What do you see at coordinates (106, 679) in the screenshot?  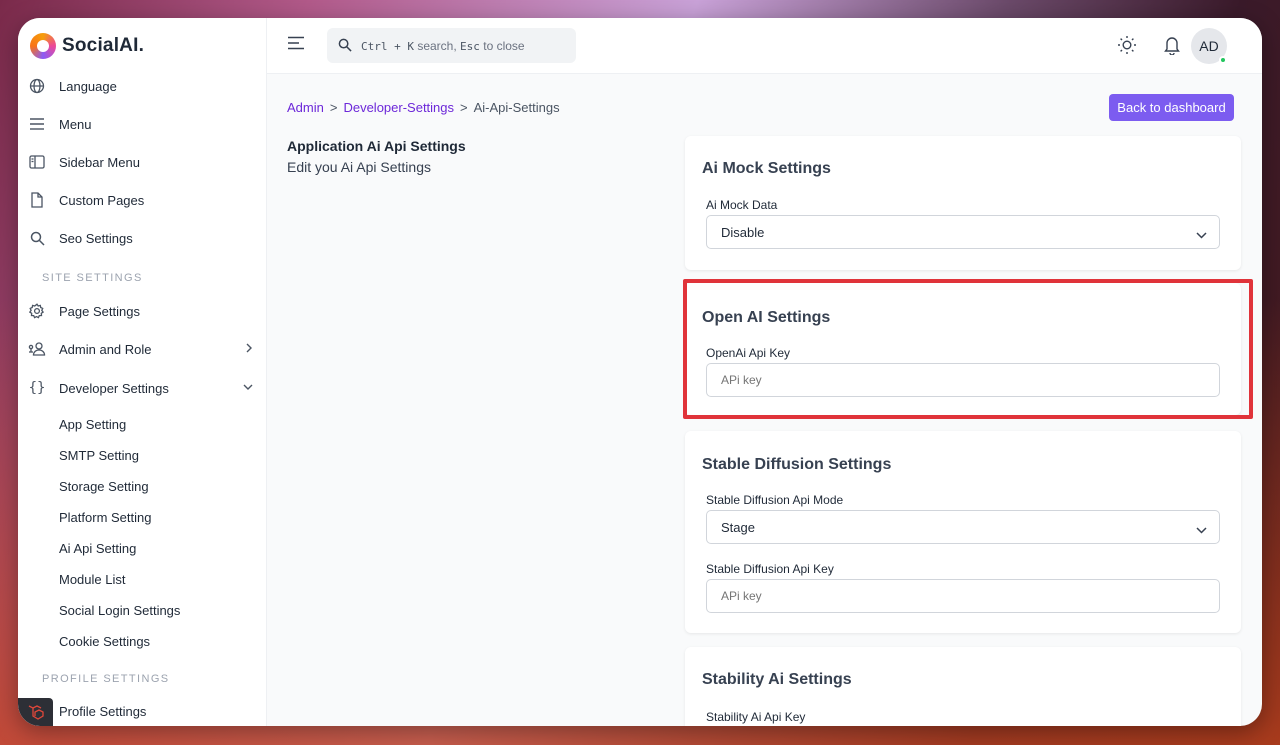 I see `section-title-profile-settings: PROFILE SETTINGS` at bounding box center [106, 679].